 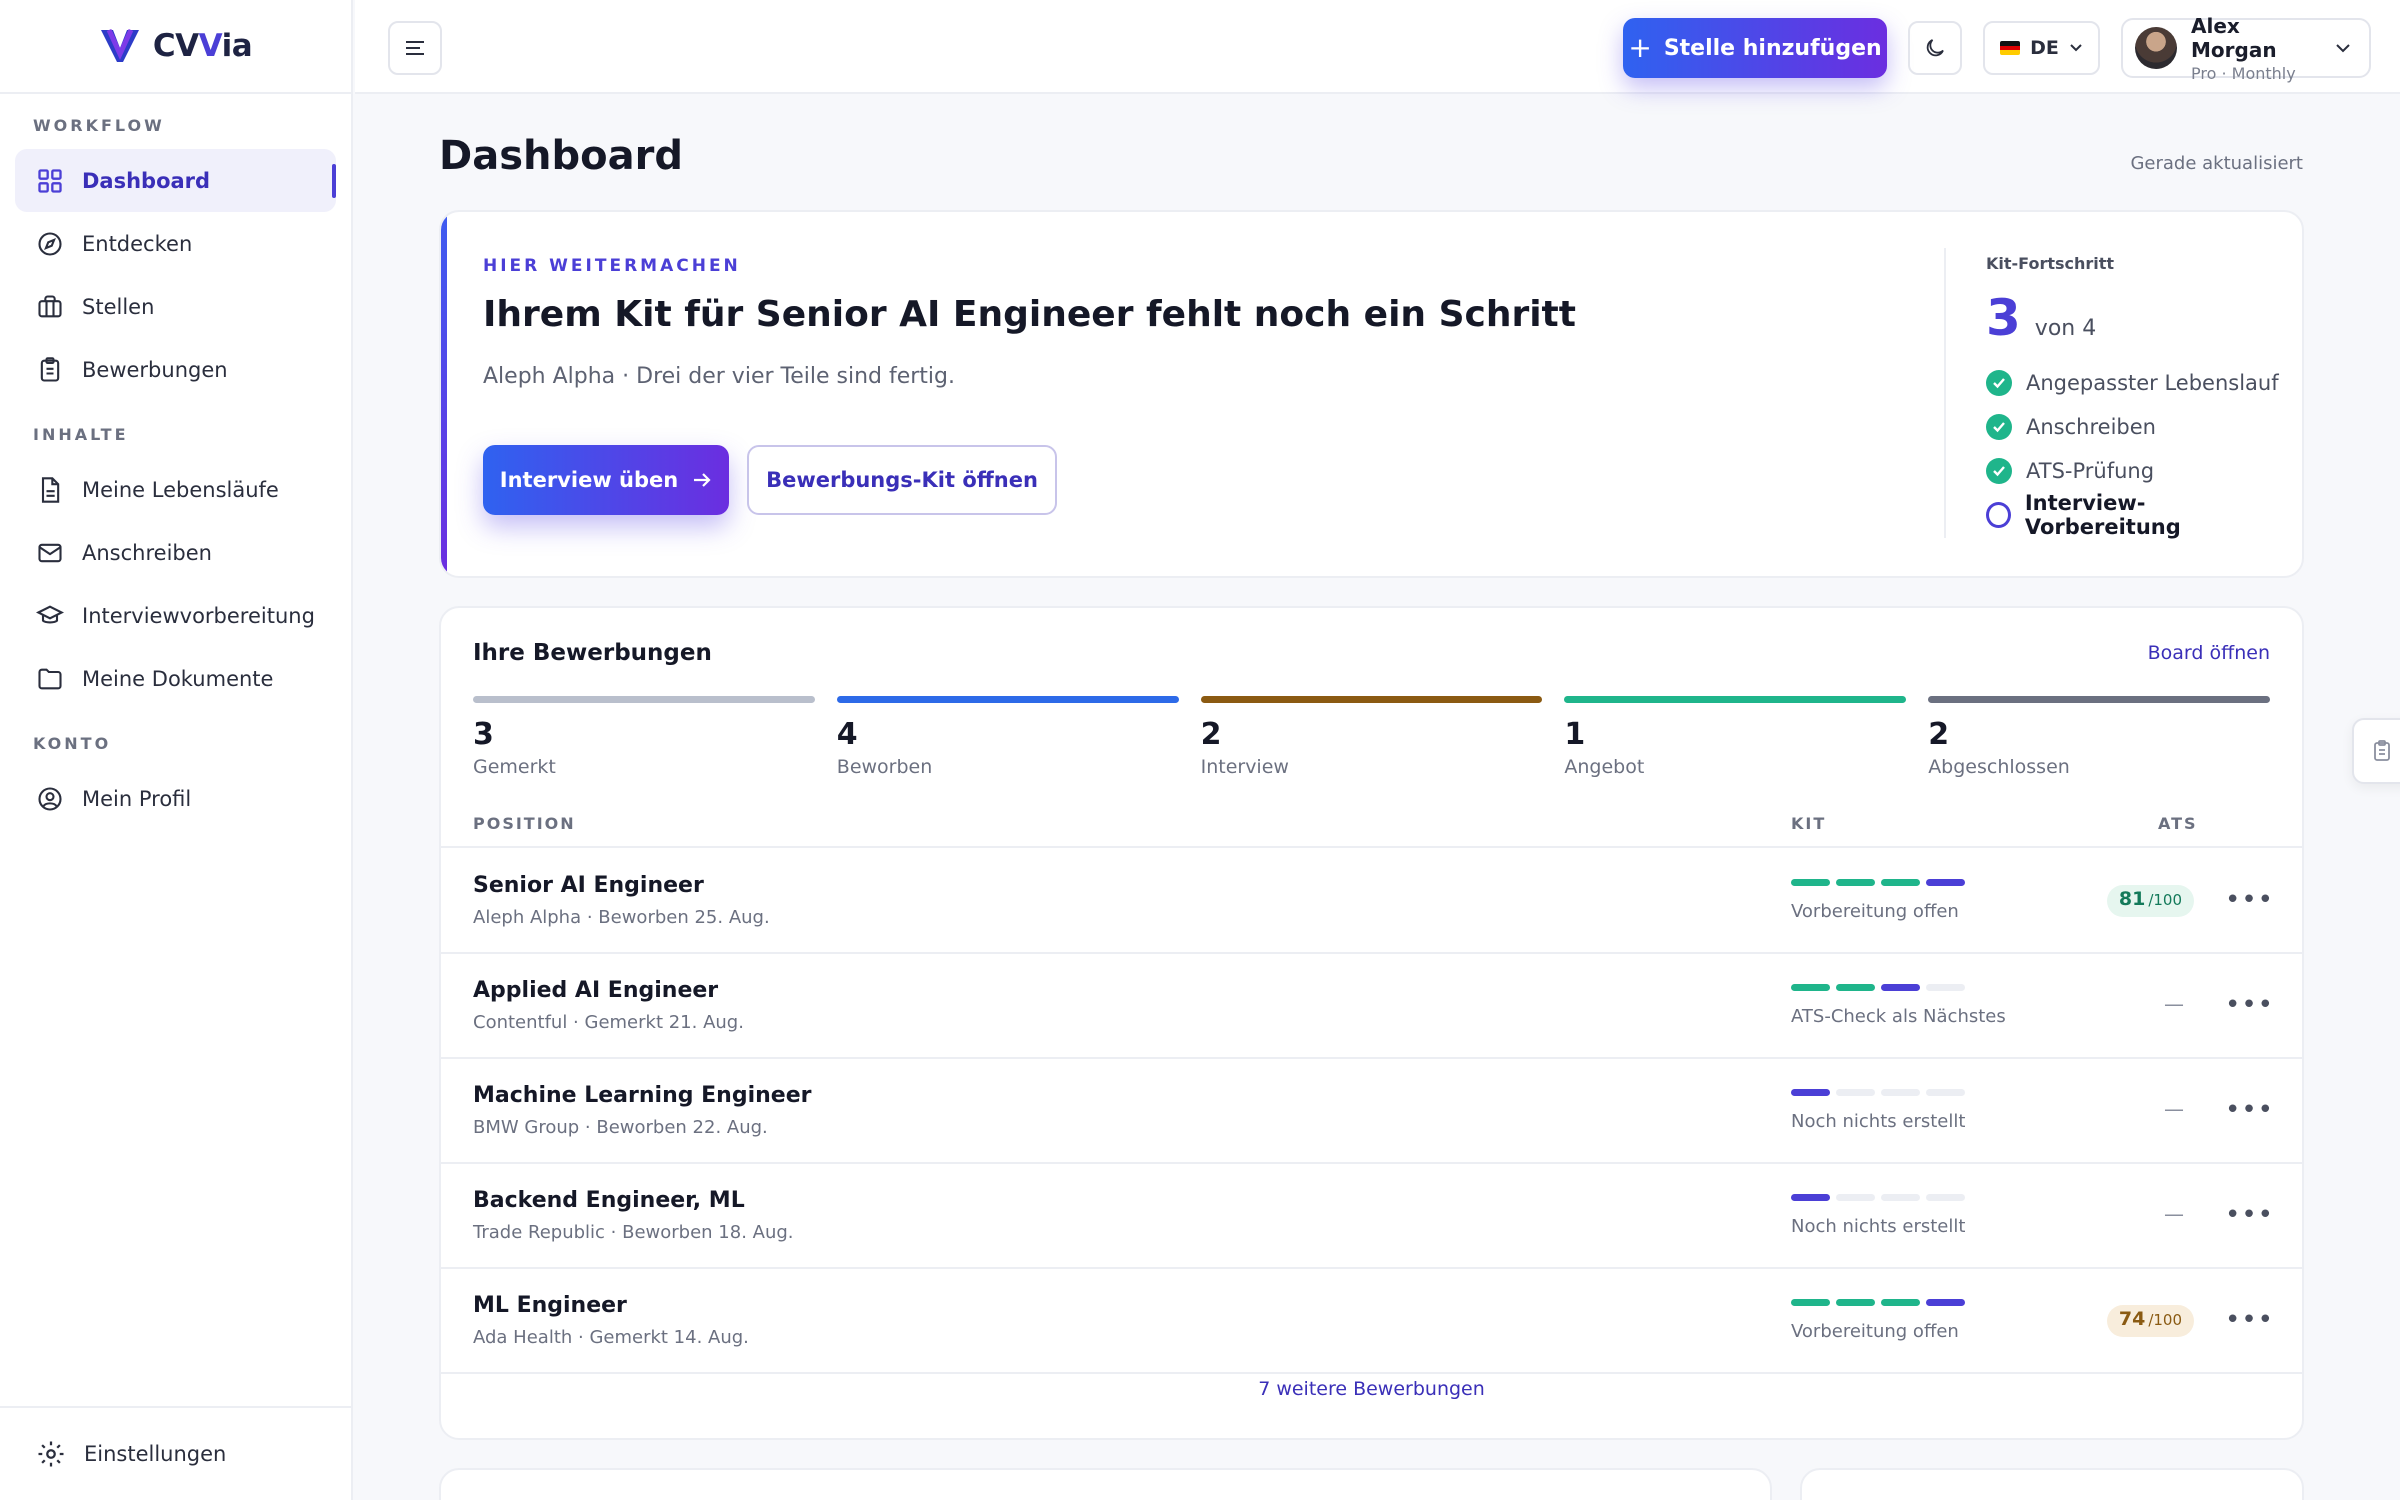 I want to click on column-position: POSITION, so click(x=524, y=823).